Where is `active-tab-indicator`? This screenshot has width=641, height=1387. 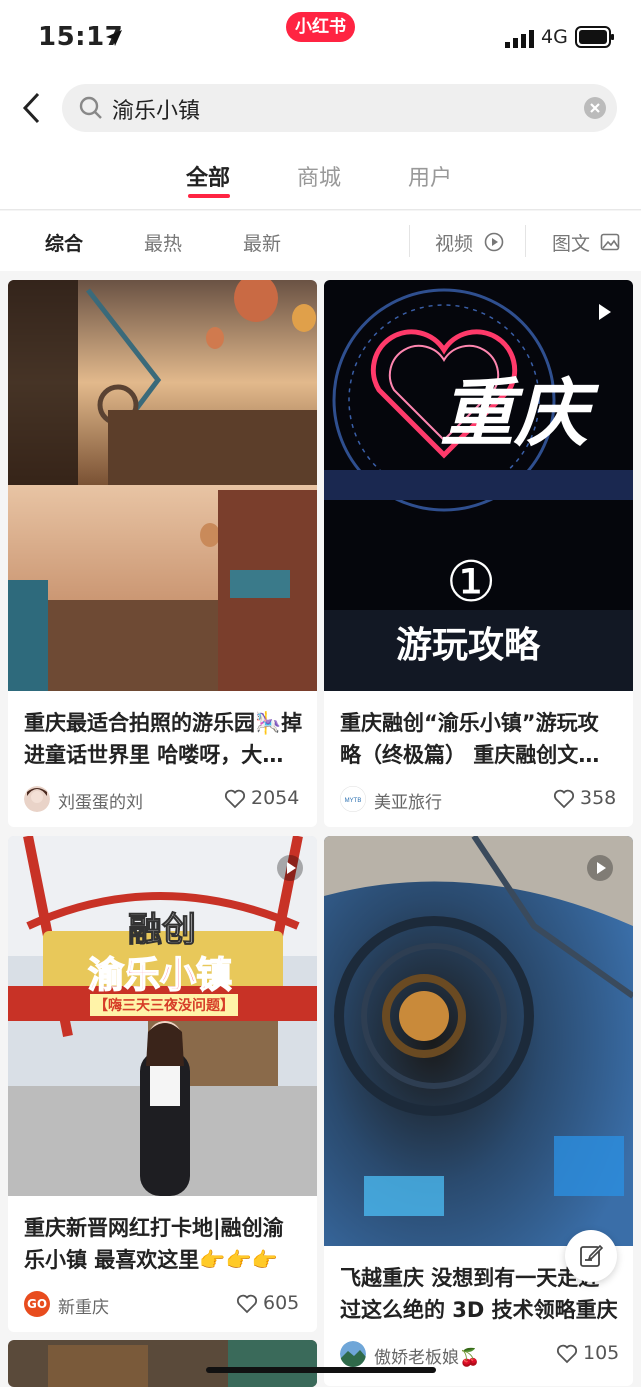
active-tab-indicator is located at coordinates (209, 196).